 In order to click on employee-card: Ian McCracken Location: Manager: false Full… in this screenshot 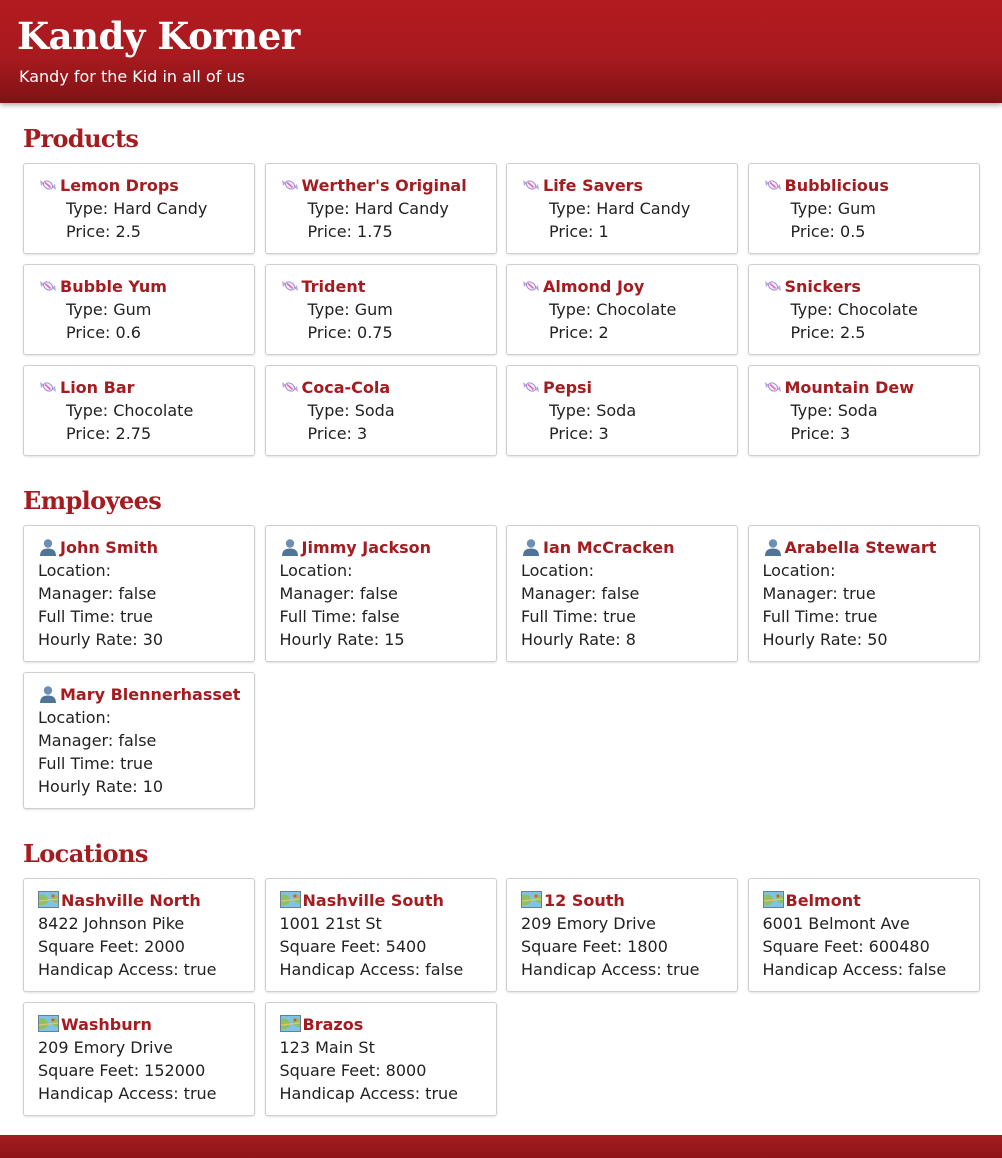, I will do `click(622, 593)`.